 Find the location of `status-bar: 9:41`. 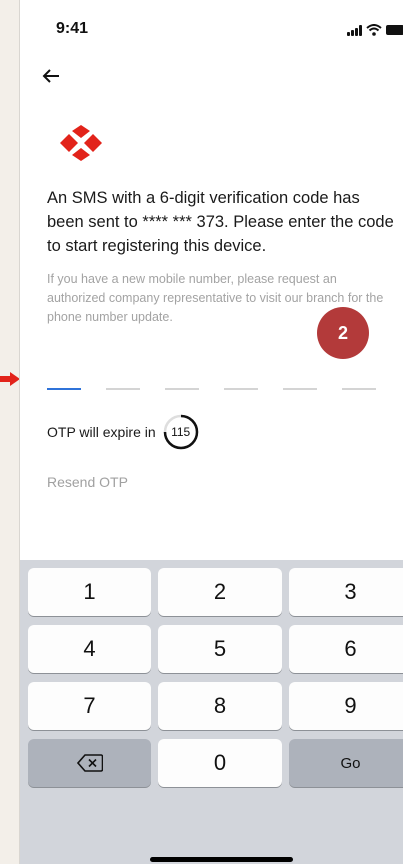

status-bar: 9:41 is located at coordinates (211, 30).